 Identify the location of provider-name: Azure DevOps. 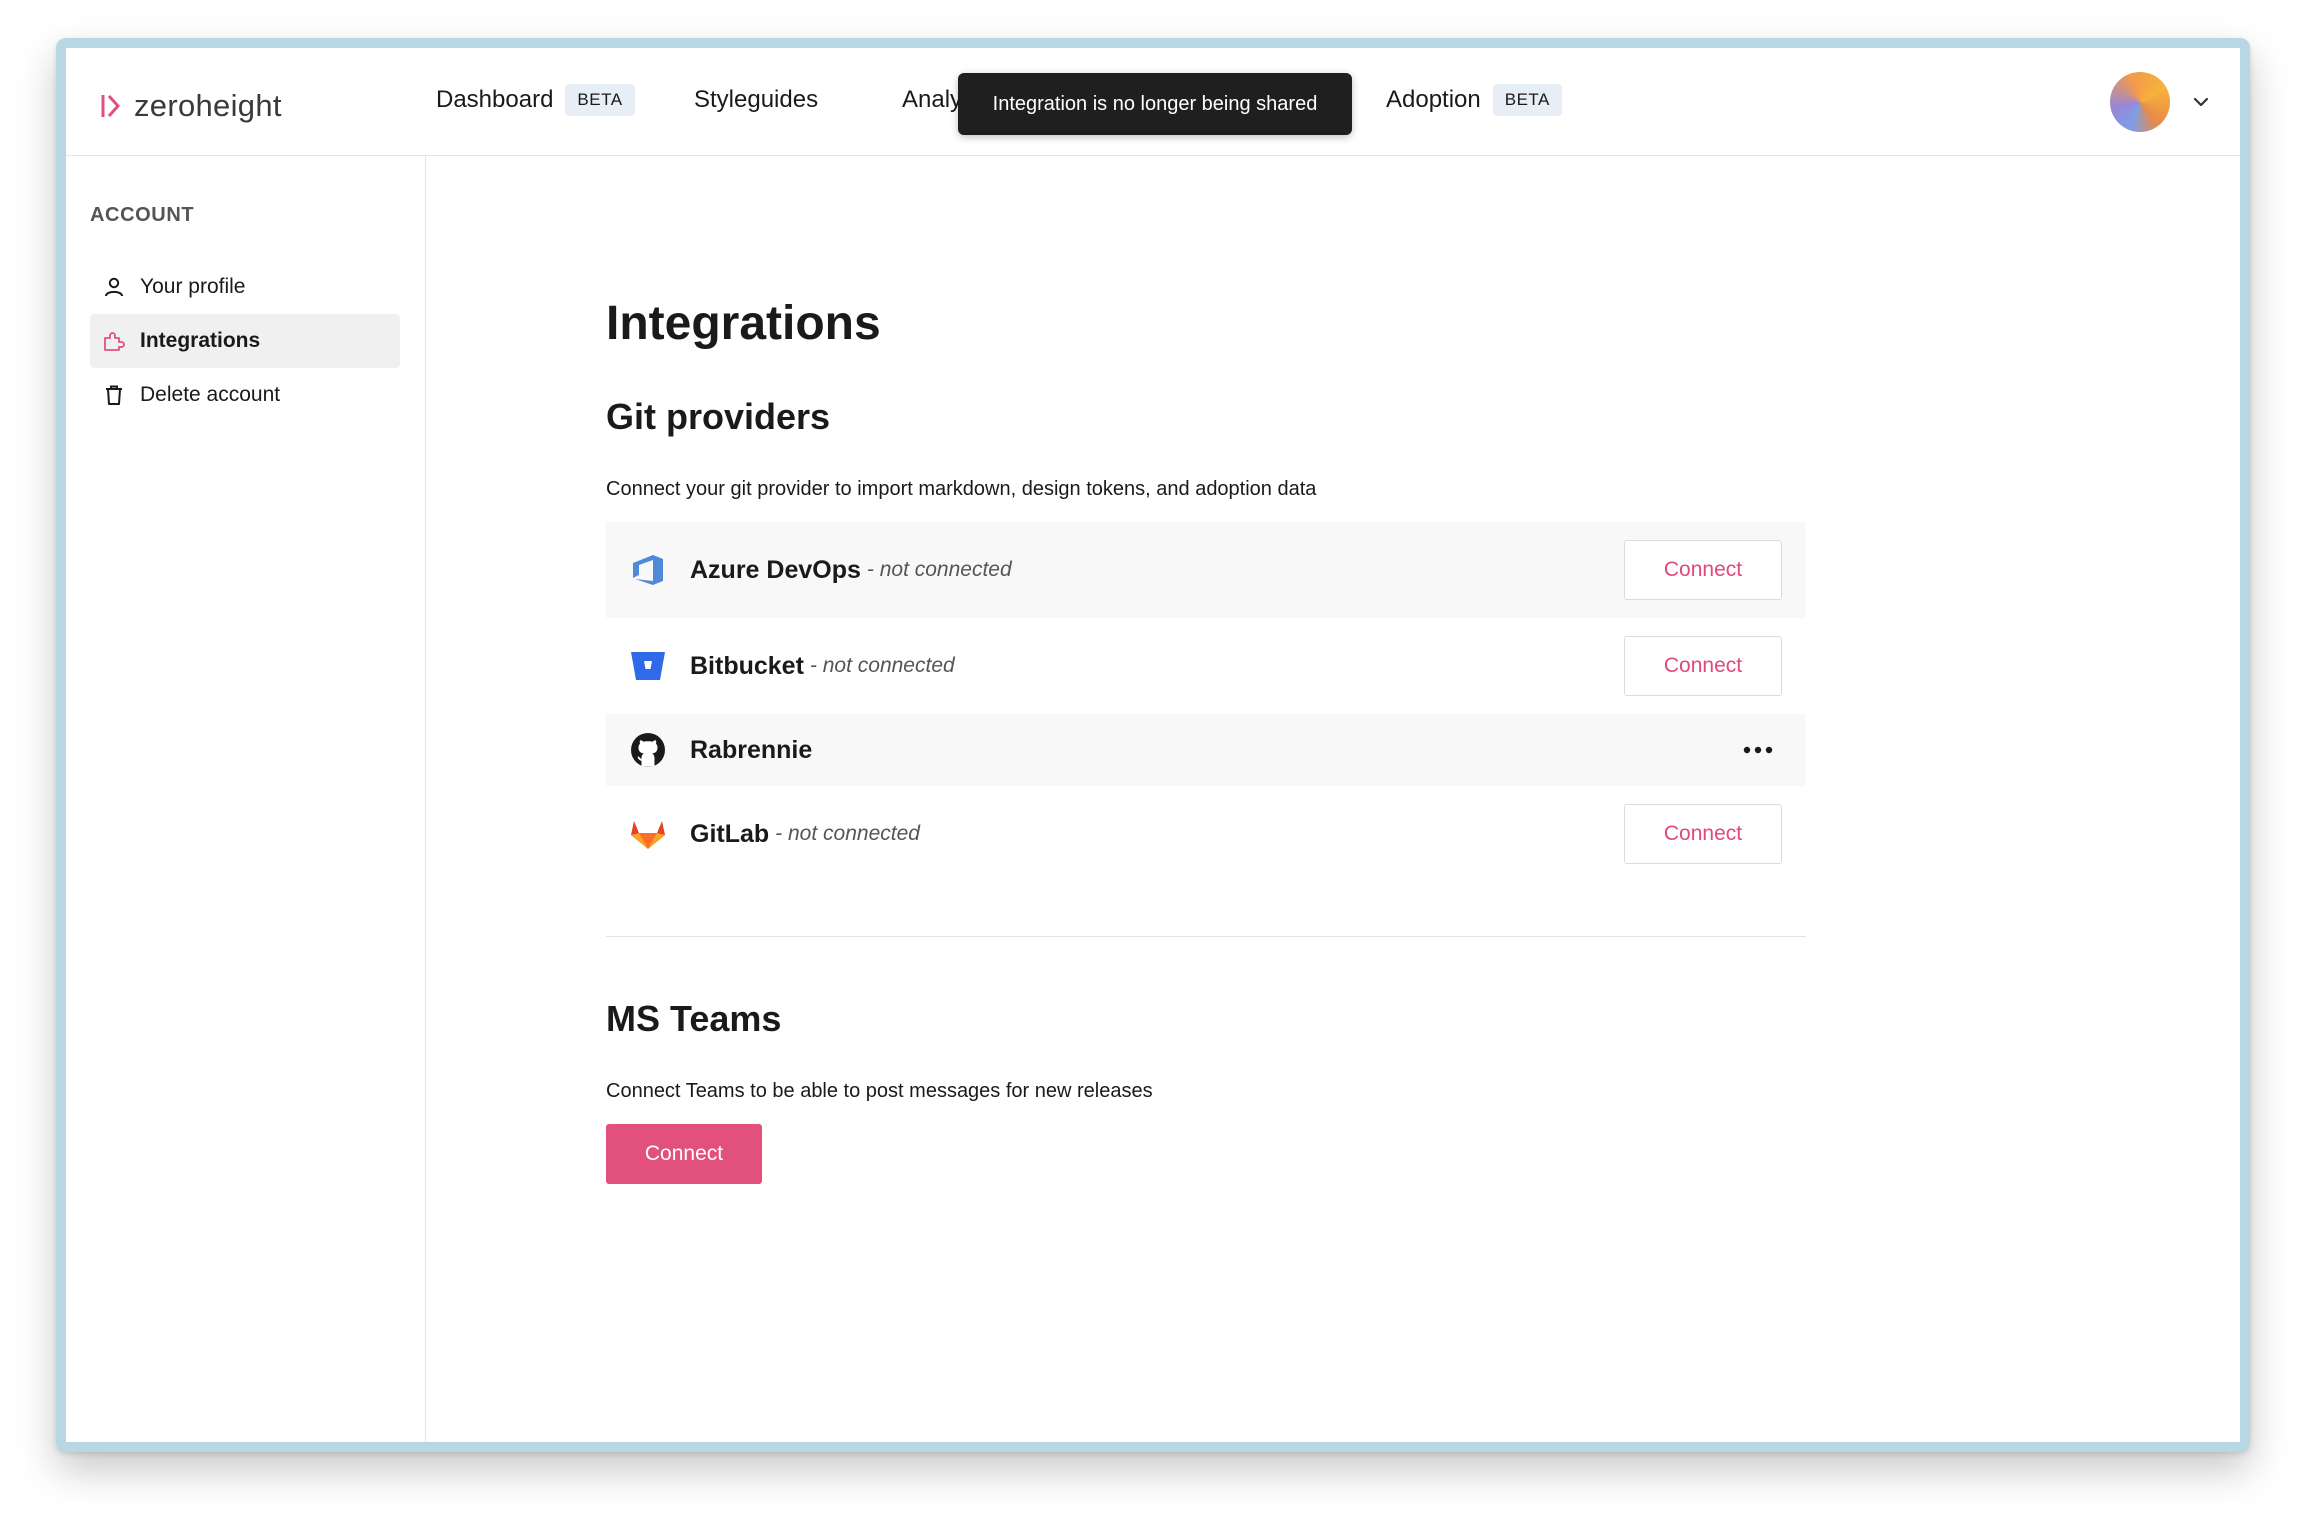
(775, 569).